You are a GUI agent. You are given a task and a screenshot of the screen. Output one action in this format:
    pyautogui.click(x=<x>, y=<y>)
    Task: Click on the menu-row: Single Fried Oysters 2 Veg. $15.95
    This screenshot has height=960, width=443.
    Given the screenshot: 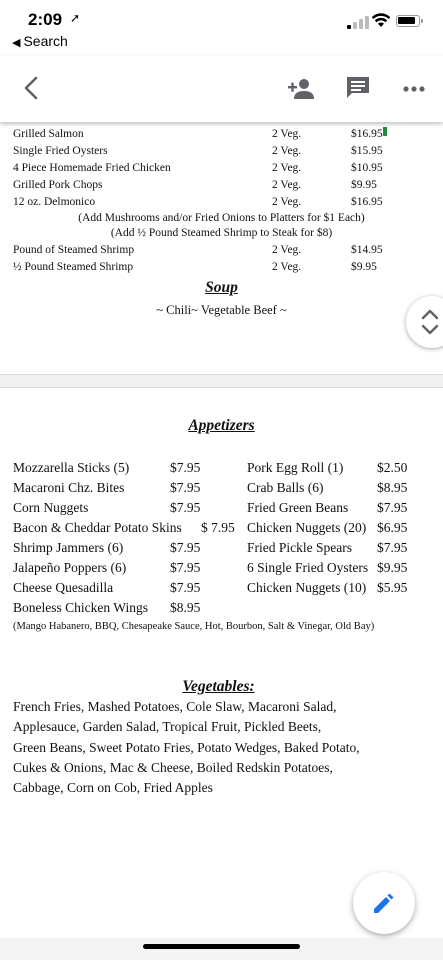 What is the action you would take?
    pyautogui.click(x=221, y=151)
    